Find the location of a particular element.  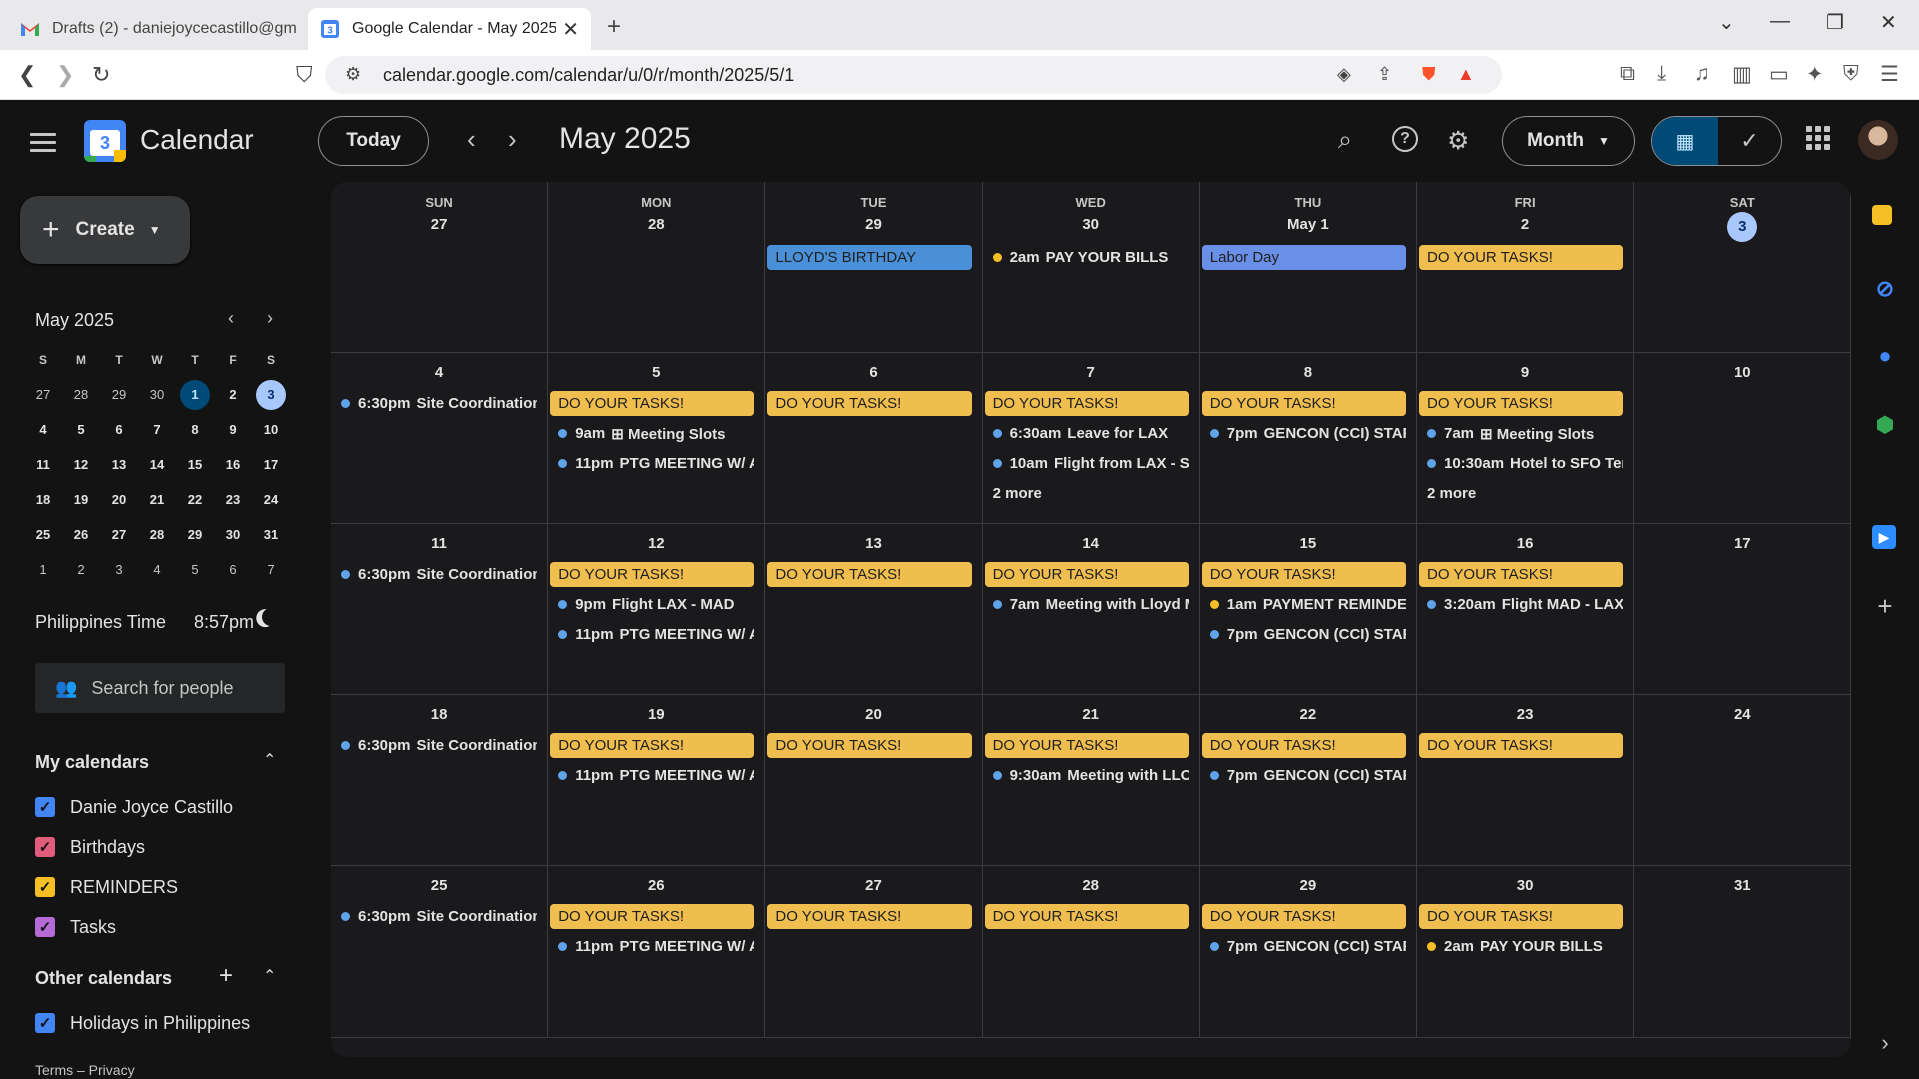

calendar-item: ✓ REMINDERS is located at coordinates (106, 887).